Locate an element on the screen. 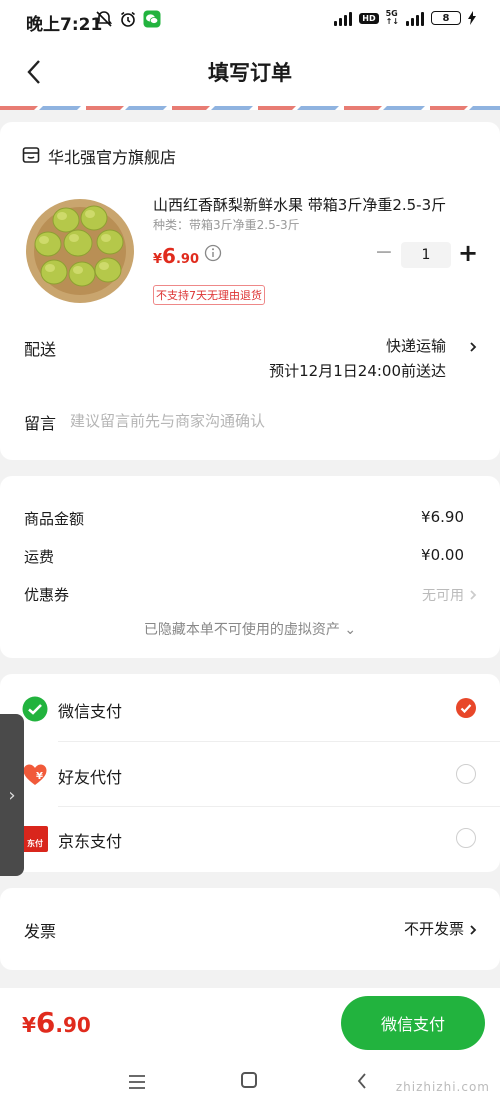  checkmark-icon is located at coordinates (466, 709).